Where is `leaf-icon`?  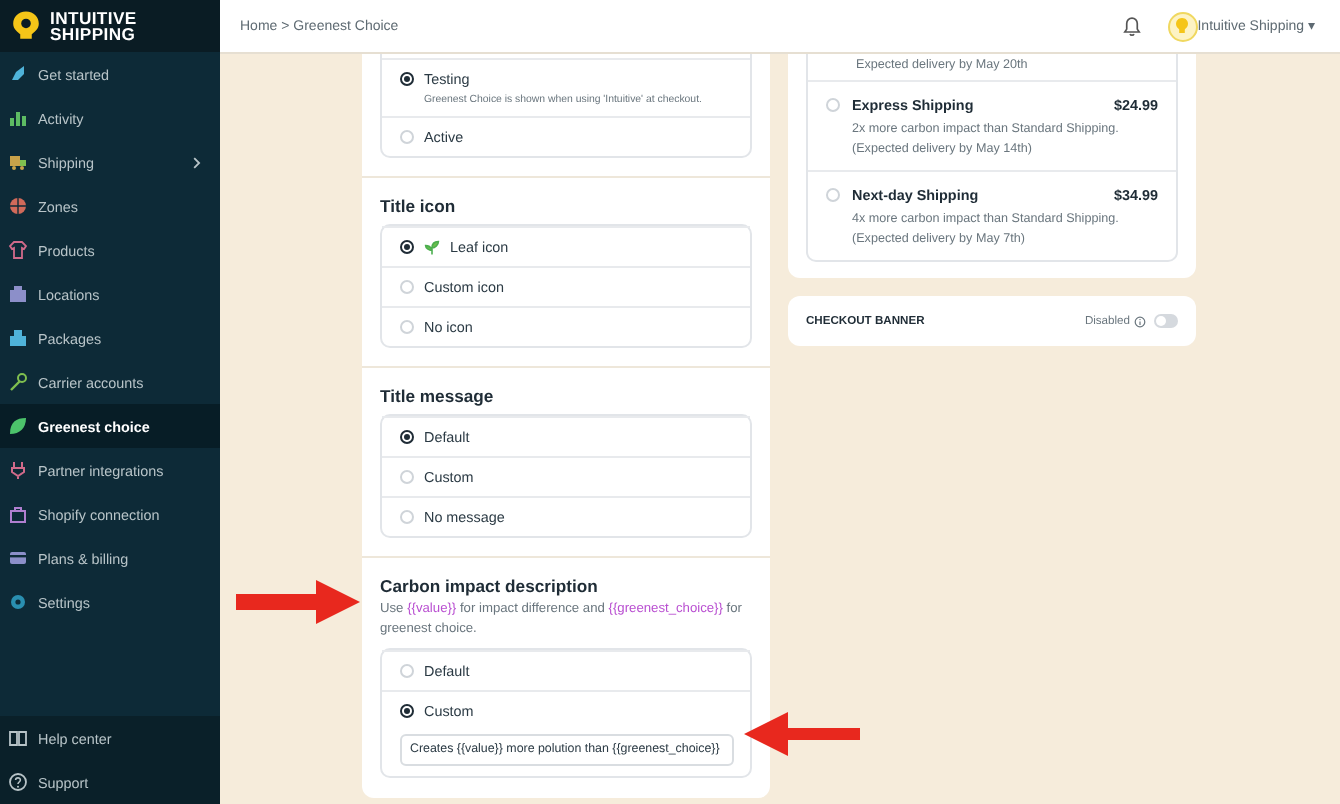 leaf-icon is located at coordinates (18, 426).